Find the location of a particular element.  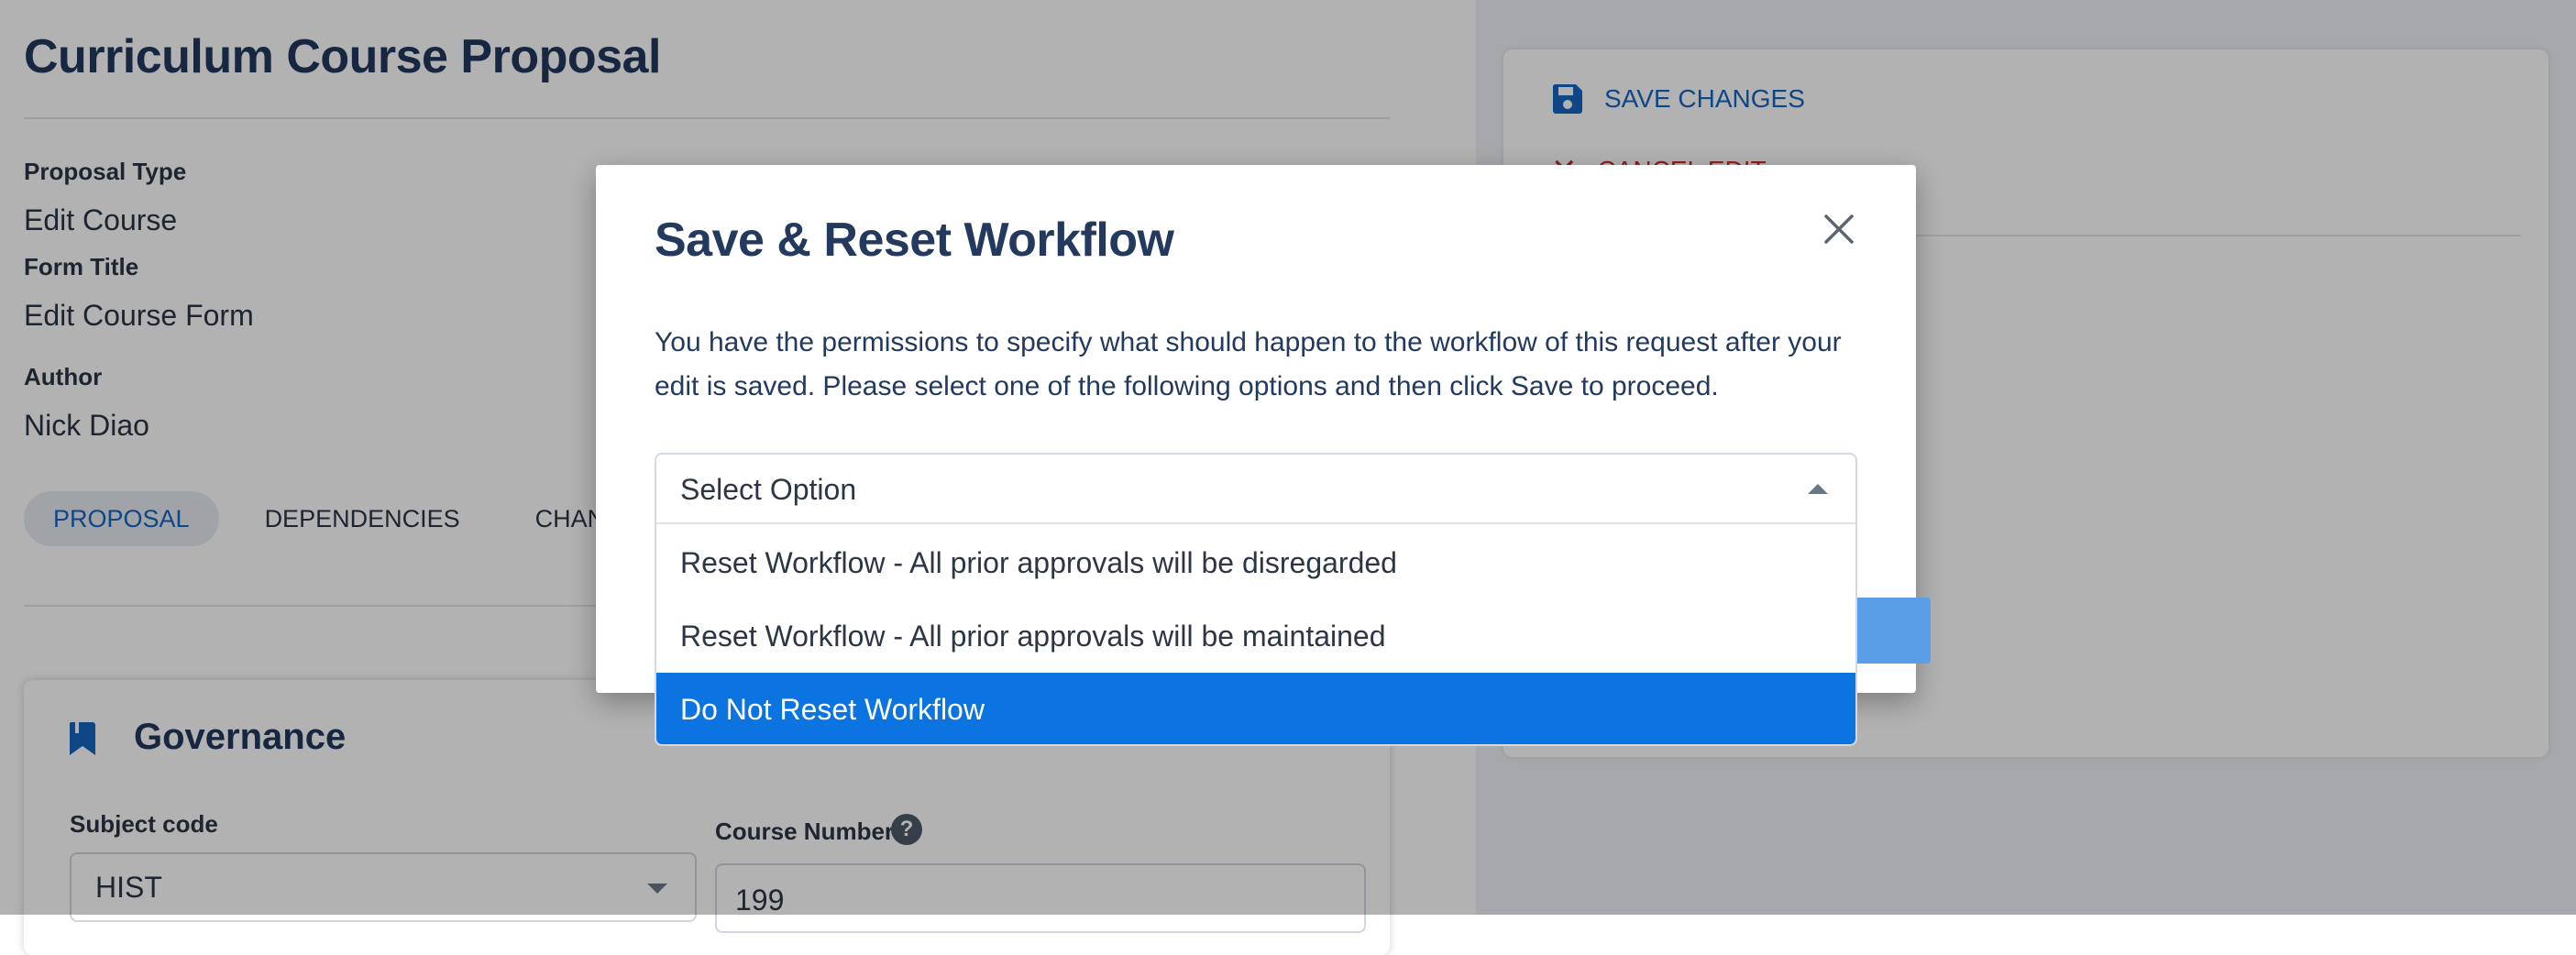

workflow-option-select is located at coordinates (1255, 489).